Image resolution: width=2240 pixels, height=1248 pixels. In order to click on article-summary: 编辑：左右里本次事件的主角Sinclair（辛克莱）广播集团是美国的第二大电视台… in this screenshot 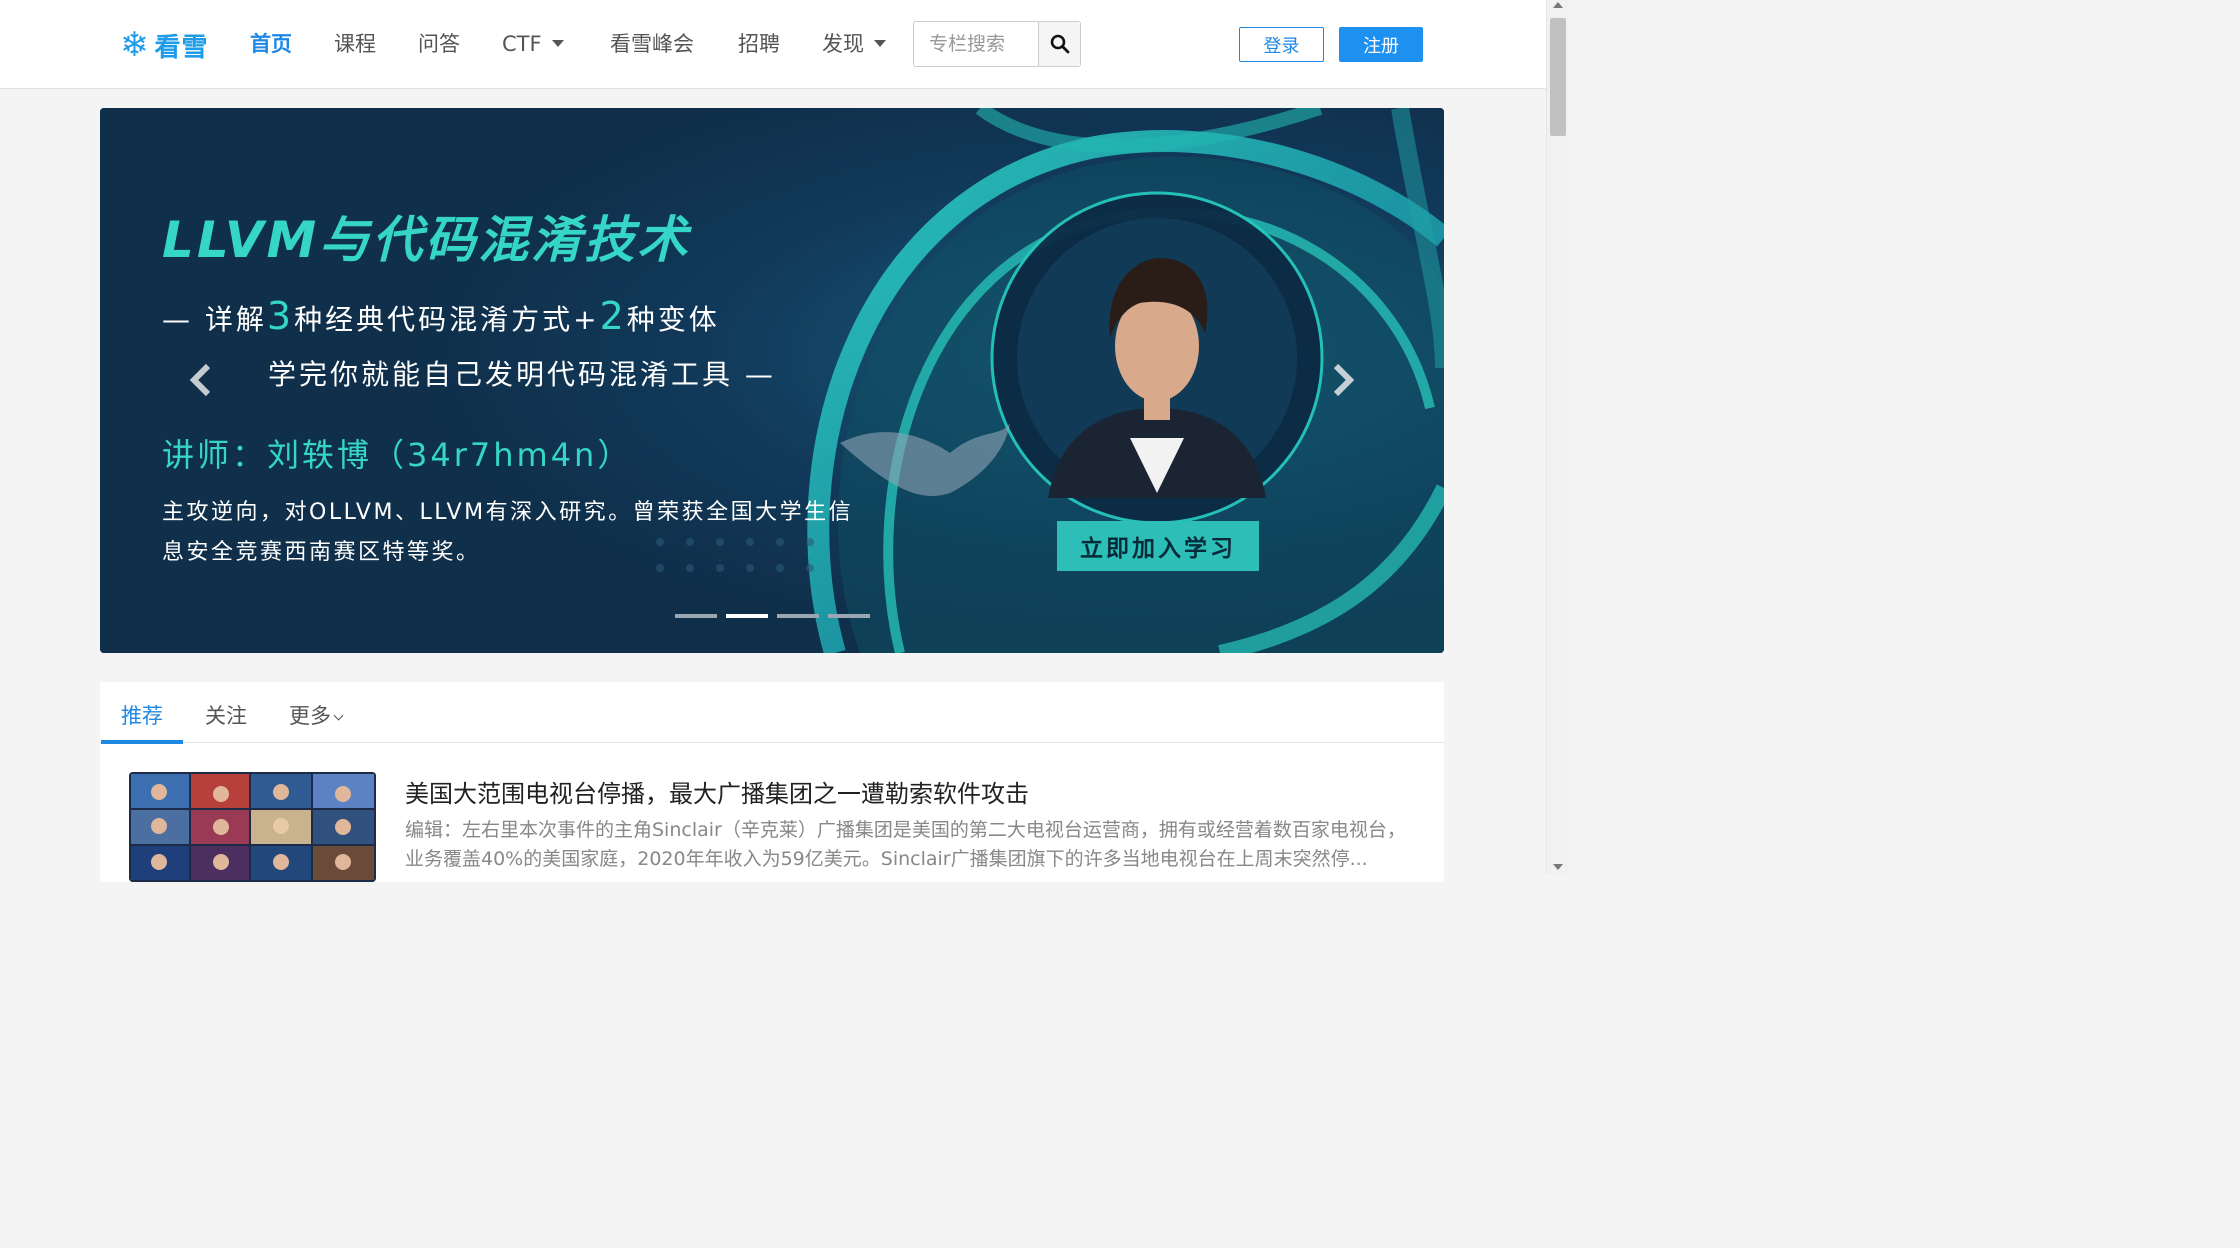, I will do `click(905, 844)`.